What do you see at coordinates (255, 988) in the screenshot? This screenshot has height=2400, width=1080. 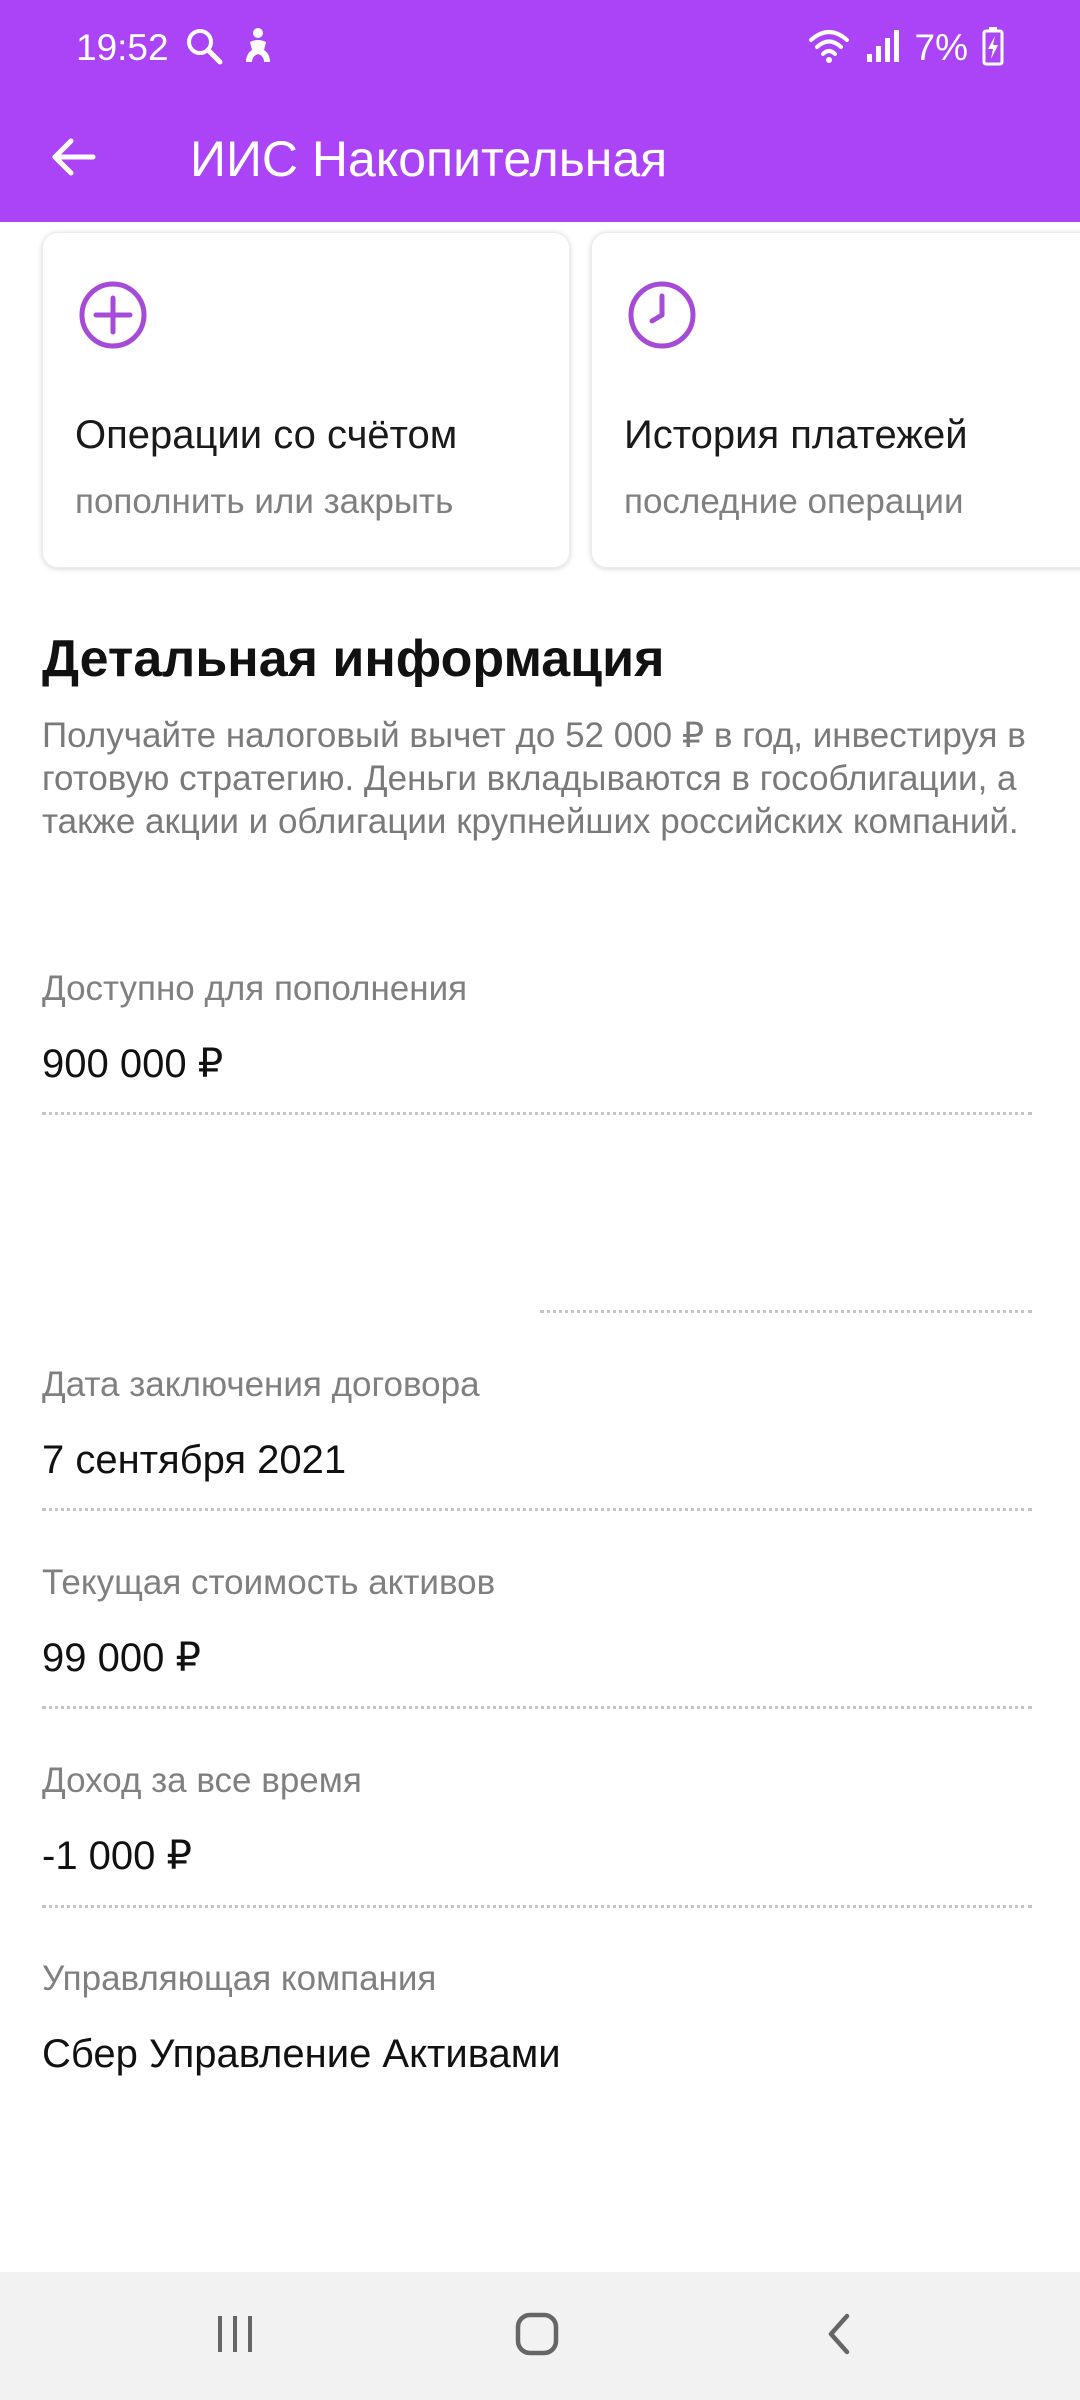 I see `field-label: Доступно для пополнения` at bounding box center [255, 988].